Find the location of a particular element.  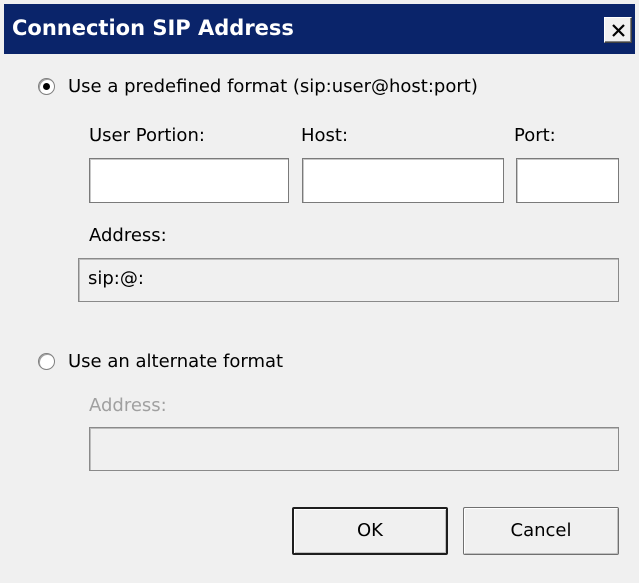

alternate-address-label: Address: is located at coordinates (128, 405).